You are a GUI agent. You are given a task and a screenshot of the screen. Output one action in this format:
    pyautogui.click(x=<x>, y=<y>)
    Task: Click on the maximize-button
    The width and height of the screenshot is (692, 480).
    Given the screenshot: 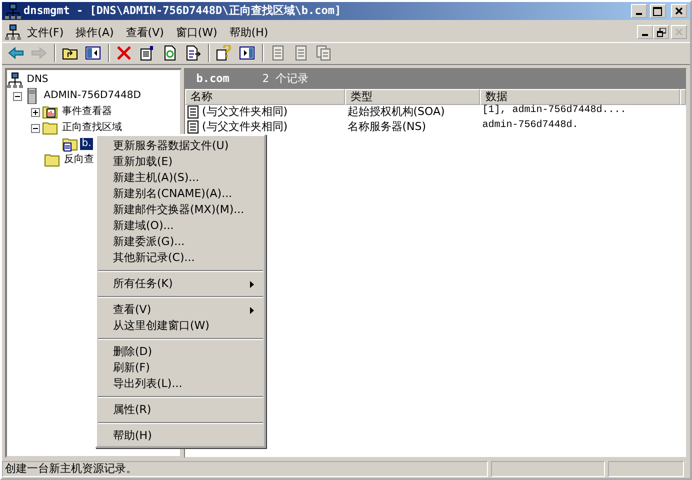 What is the action you would take?
    pyautogui.click(x=658, y=11)
    